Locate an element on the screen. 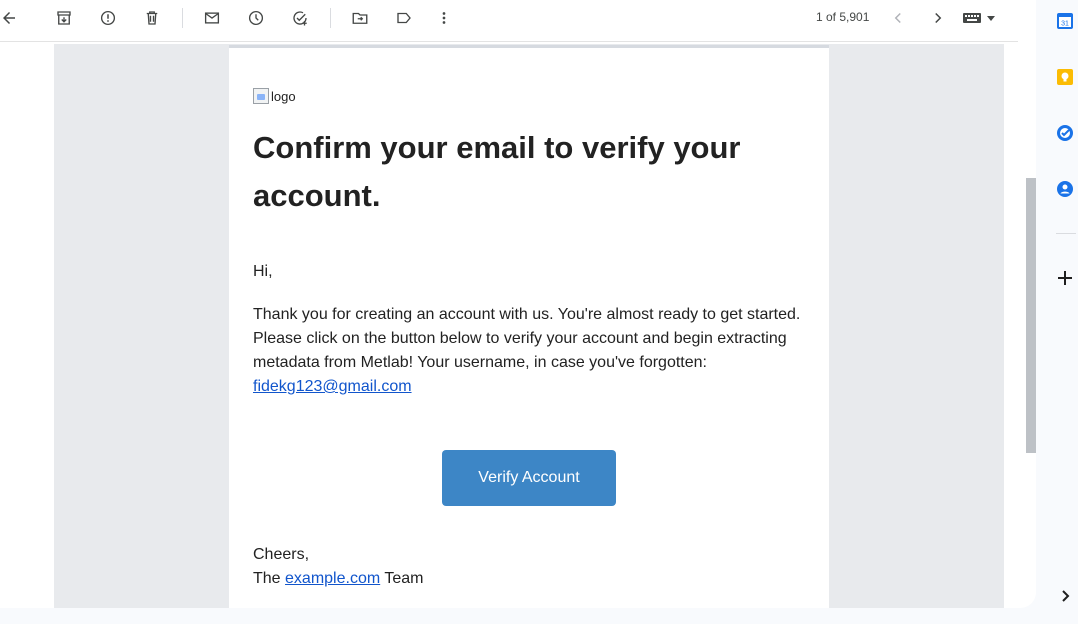 This screenshot has height=624, width=1078. email-greeting: Hi, is located at coordinates (263, 271).